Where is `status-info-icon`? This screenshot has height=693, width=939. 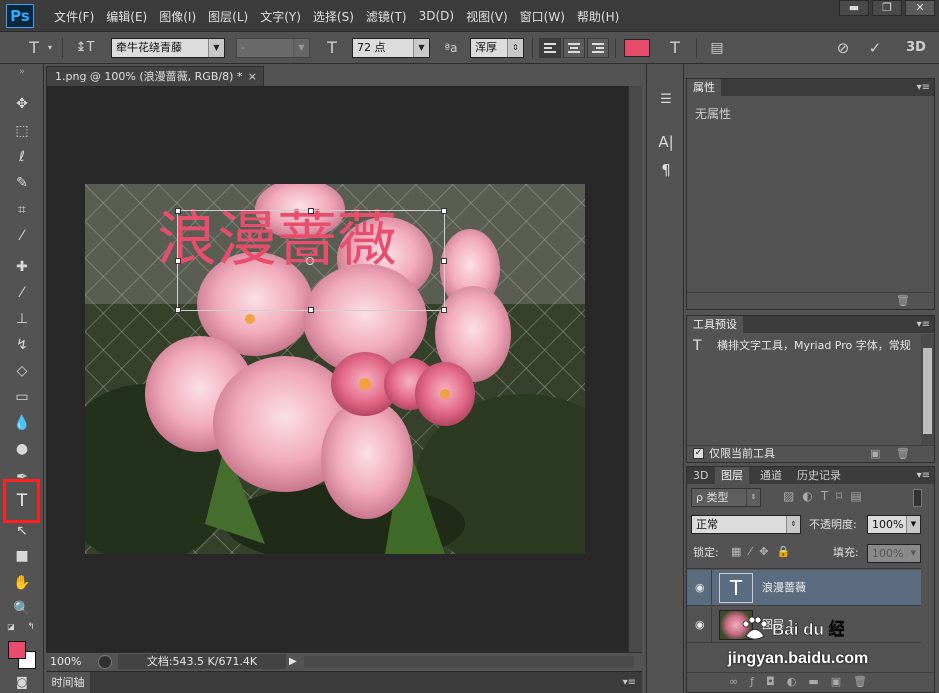
status-info-icon is located at coordinates (105, 662).